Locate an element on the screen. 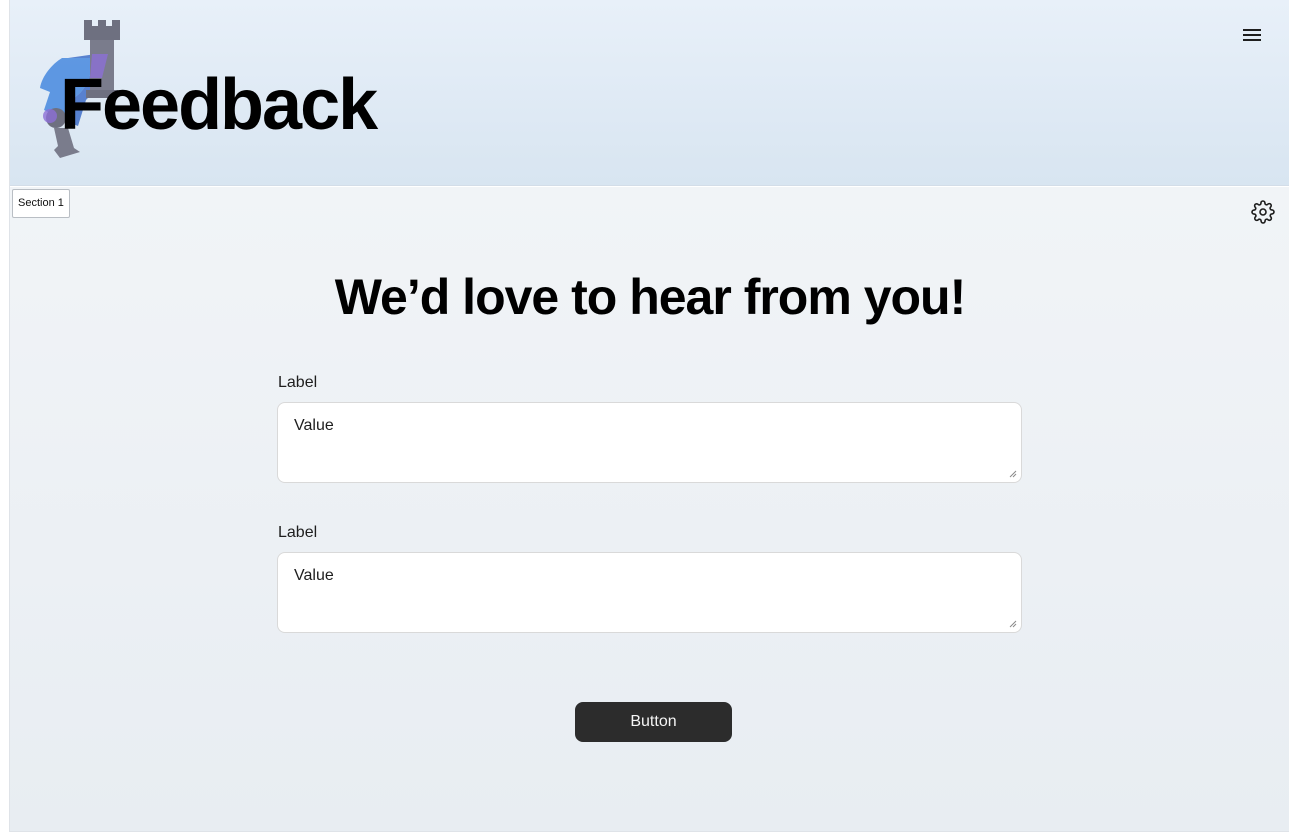 The width and height of the screenshot is (1289, 832). textarea-field-2: Value is located at coordinates (649, 592).